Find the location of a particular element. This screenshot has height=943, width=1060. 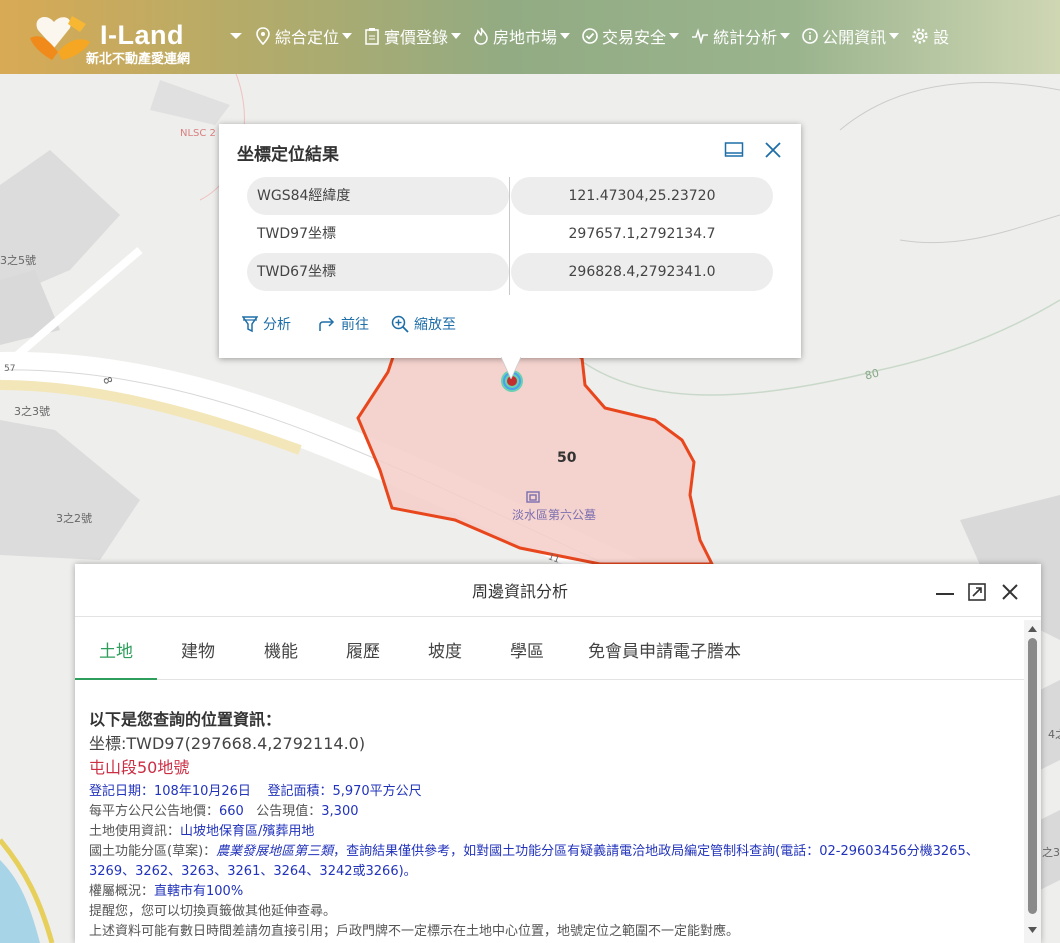

land-use-line: 土地使用資訊：山坡地保育區/殯葬用地 is located at coordinates (554, 832).